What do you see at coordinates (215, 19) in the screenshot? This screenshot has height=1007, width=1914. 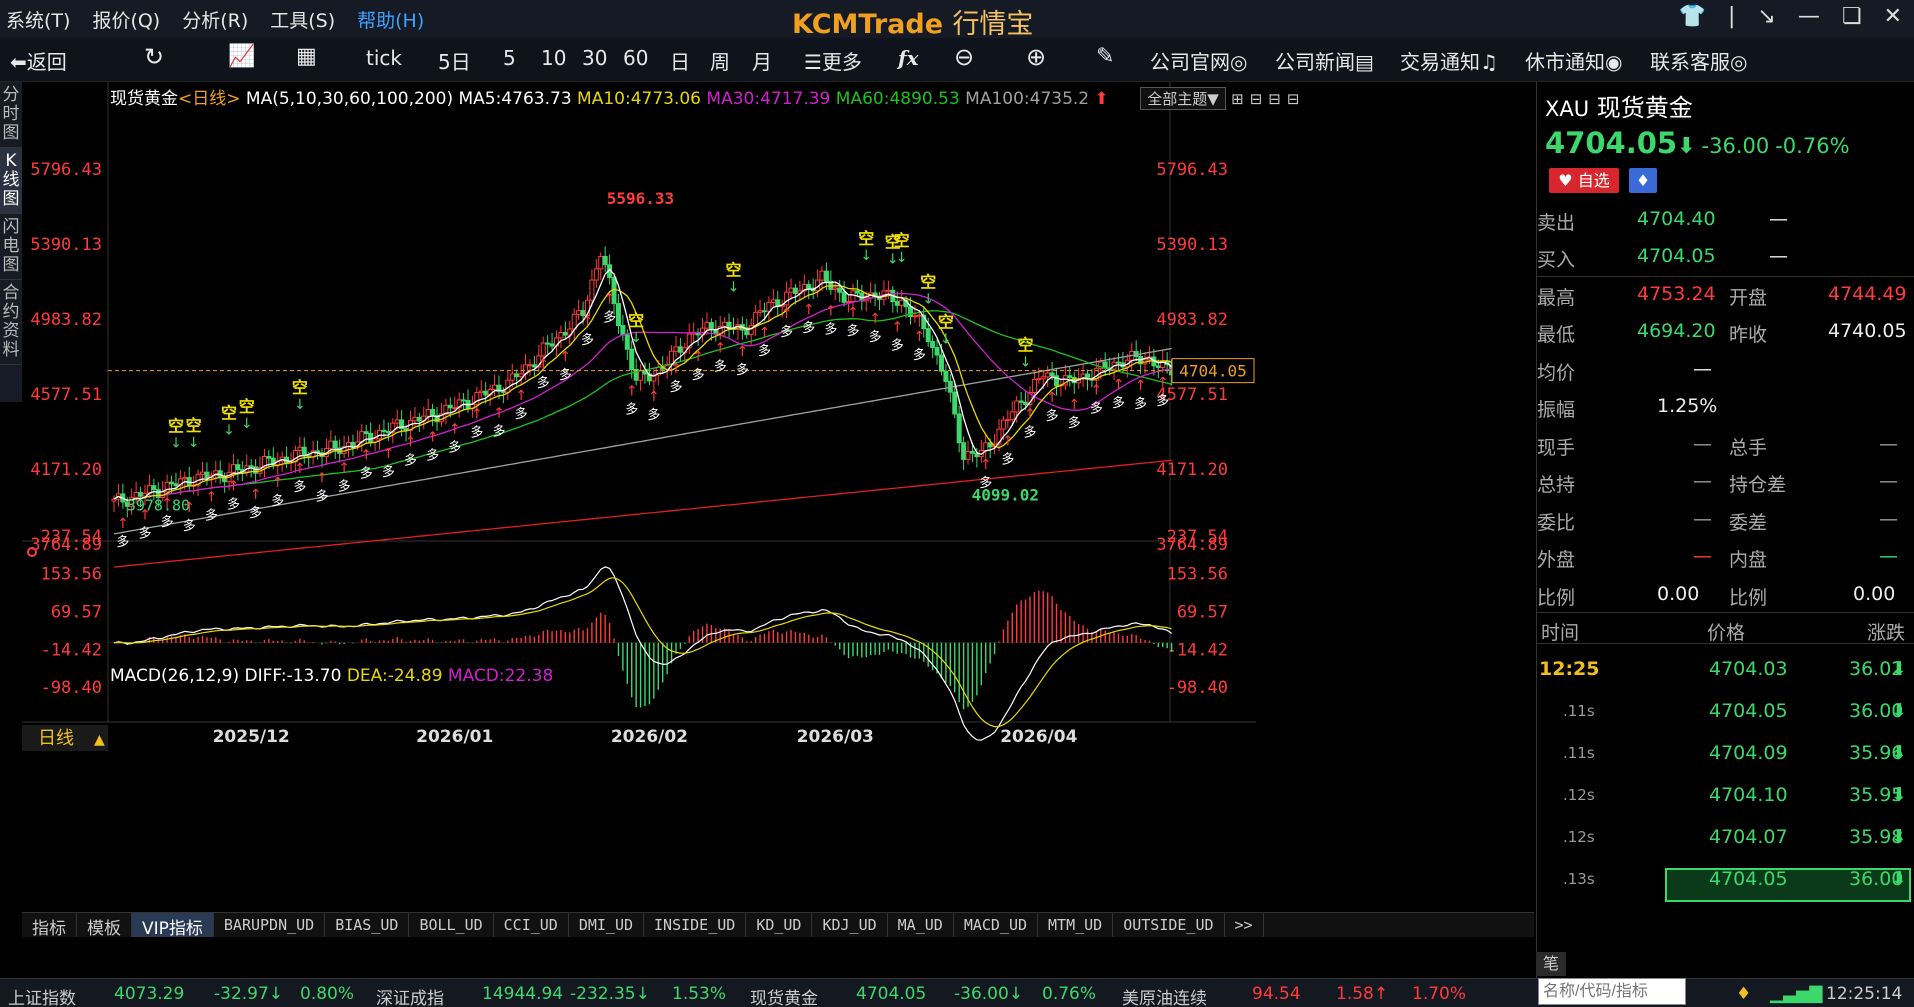 I see `menu-analysis: 分析(R)` at bounding box center [215, 19].